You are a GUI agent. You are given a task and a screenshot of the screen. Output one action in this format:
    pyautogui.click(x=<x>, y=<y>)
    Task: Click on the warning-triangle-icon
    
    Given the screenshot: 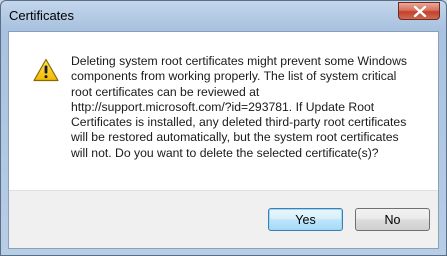 What is the action you would take?
    pyautogui.click(x=46, y=70)
    